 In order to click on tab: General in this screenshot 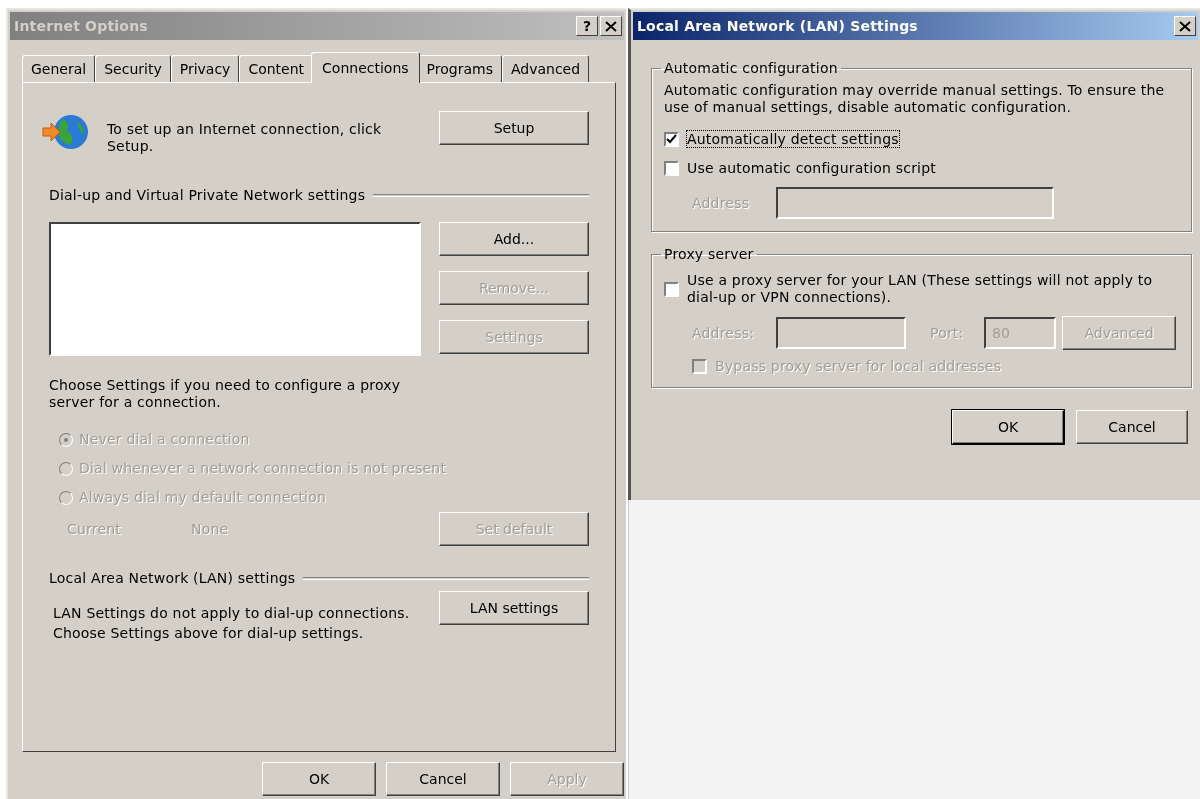, I will do `click(59, 68)`.